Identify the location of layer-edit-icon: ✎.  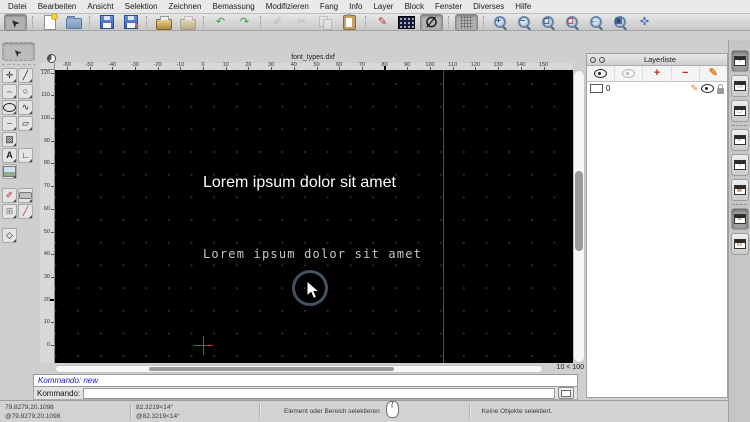
(694, 88).